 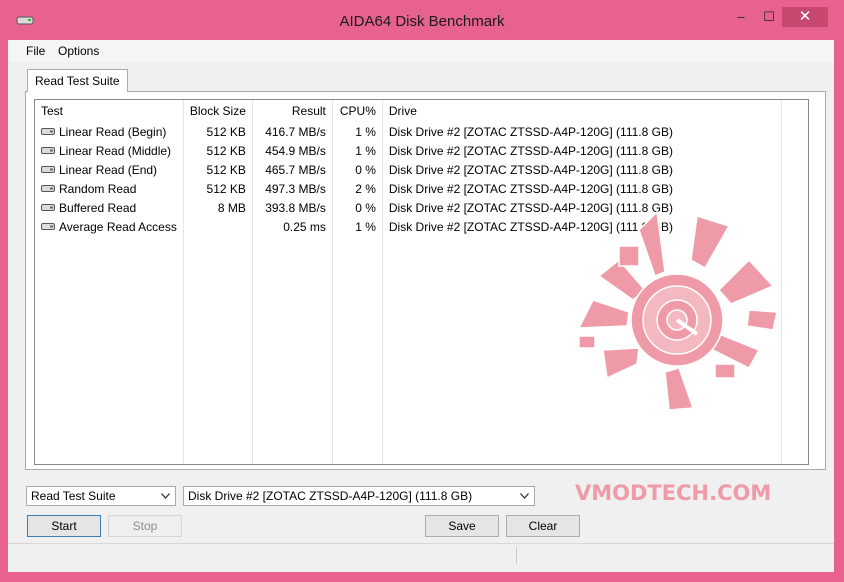 I want to click on window-title: AIDA64 Disk Benchmark, so click(x=422, y=21).